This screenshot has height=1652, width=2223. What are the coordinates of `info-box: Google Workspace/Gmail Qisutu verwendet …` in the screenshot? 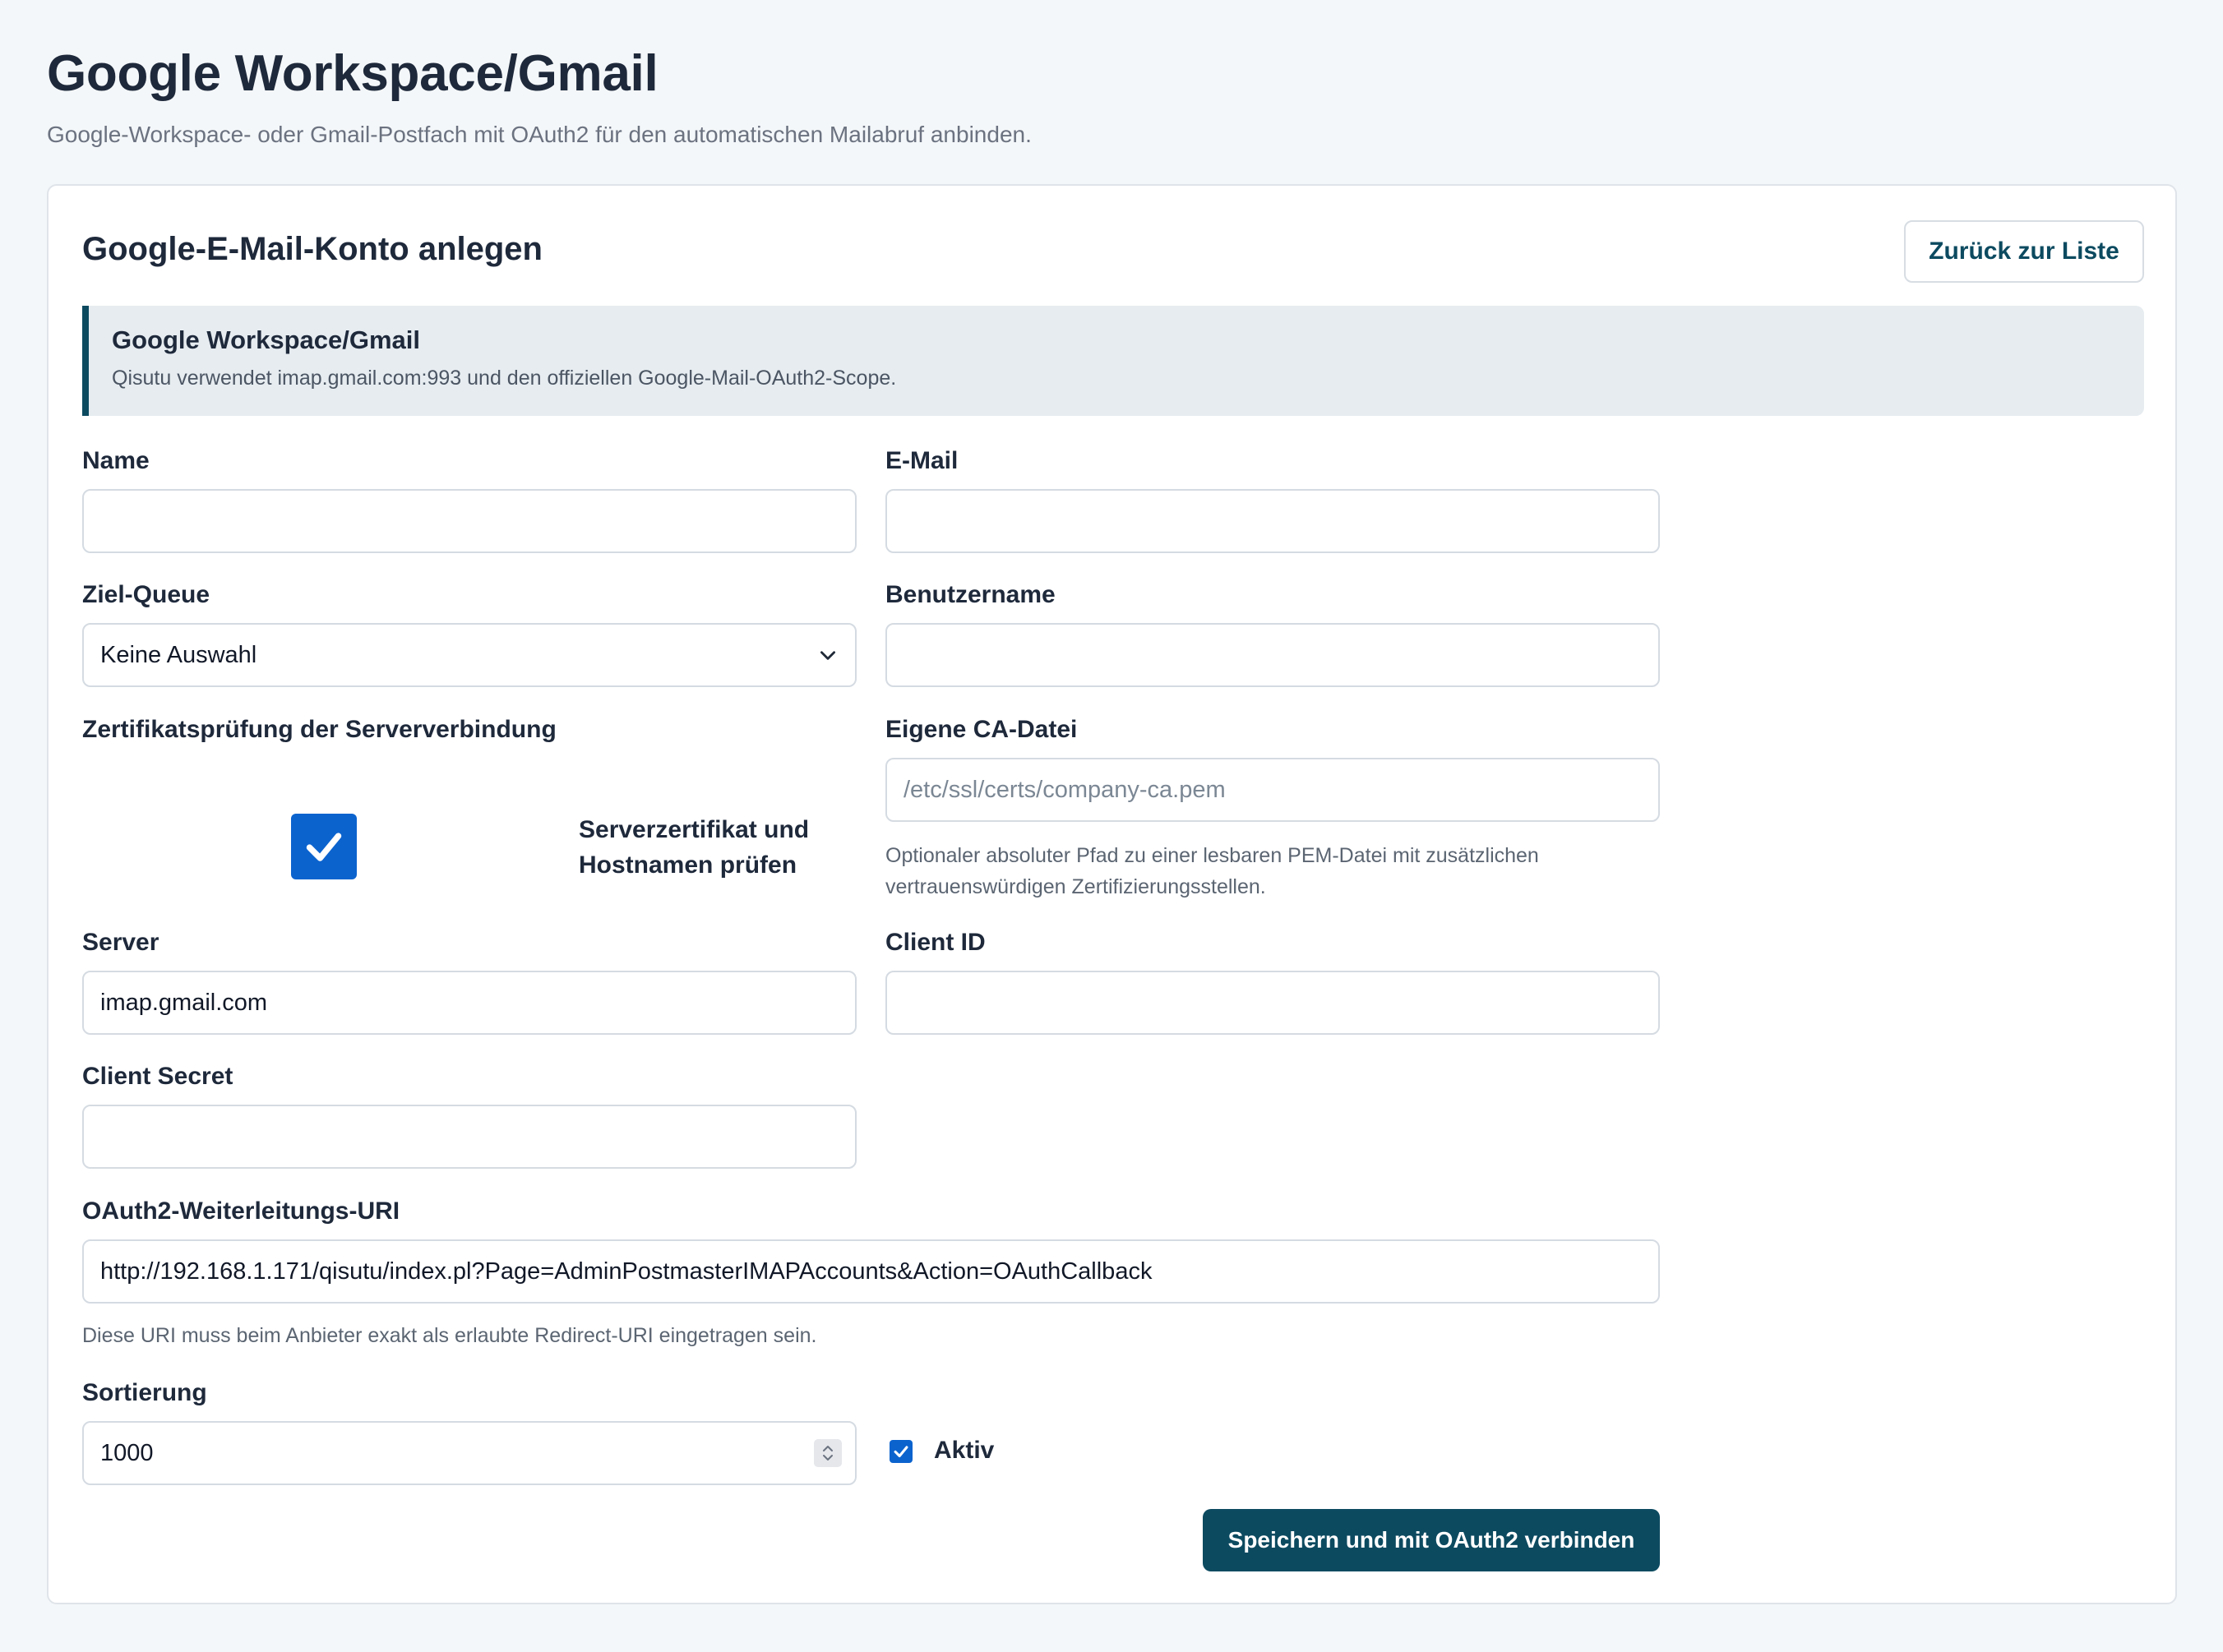 It's located at (1113, 361).